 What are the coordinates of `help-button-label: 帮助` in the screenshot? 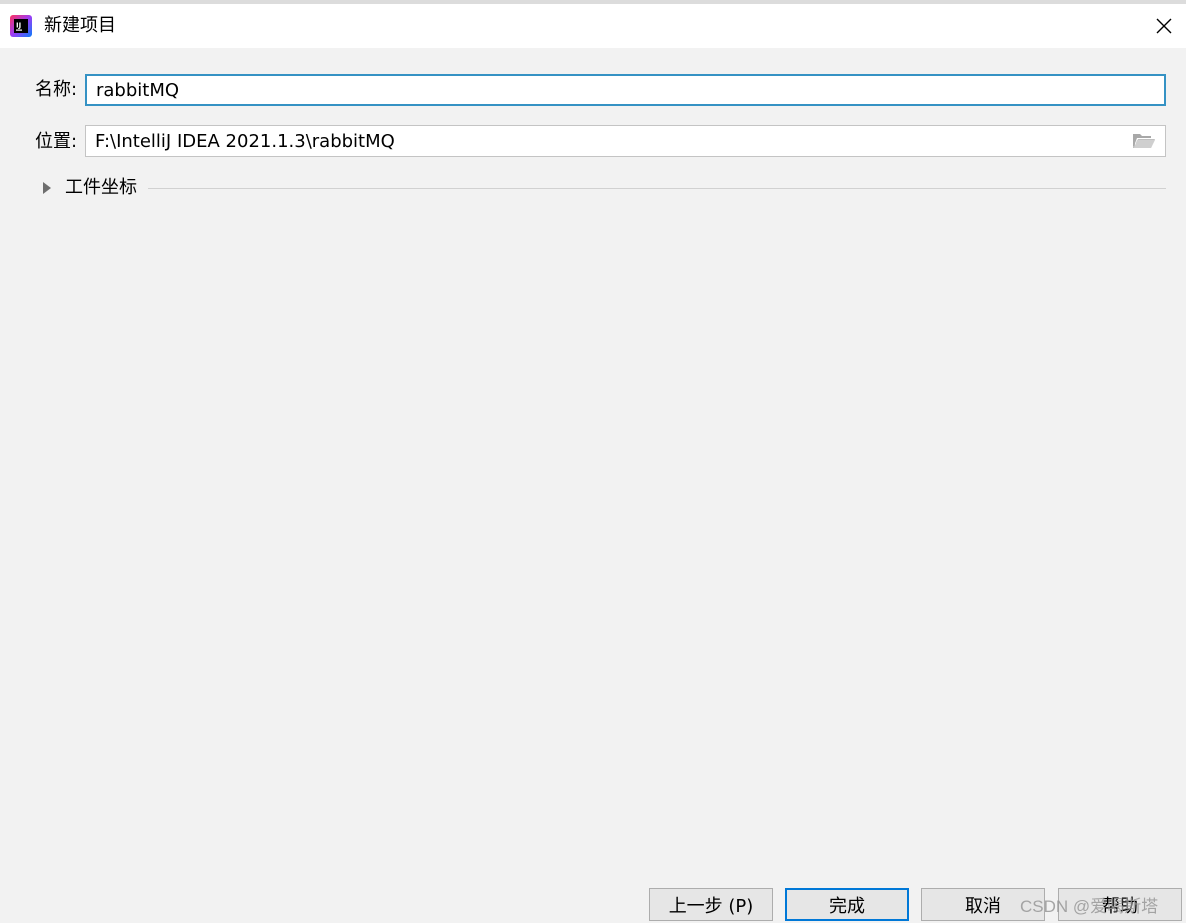 It's located at (1120, 906).